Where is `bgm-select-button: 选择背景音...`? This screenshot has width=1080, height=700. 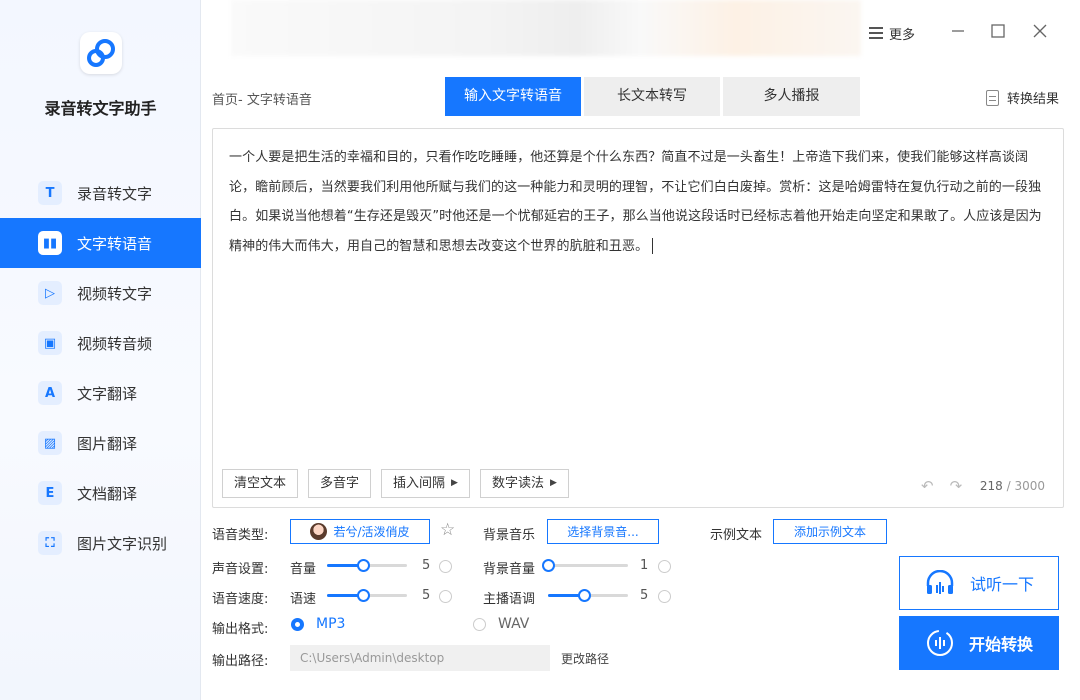
bgm-select-button: 选择背景音... is located at coordinates (603, 531).